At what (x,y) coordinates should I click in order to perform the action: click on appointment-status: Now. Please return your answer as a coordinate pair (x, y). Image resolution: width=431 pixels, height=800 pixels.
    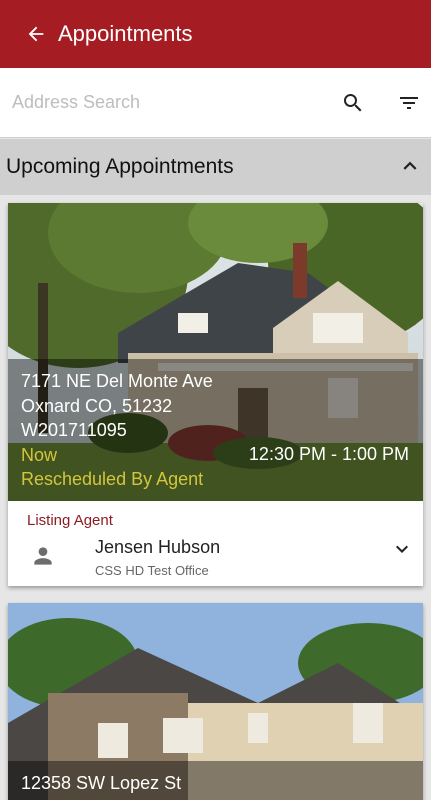
    Looking at the image, I should click on (39, 455).